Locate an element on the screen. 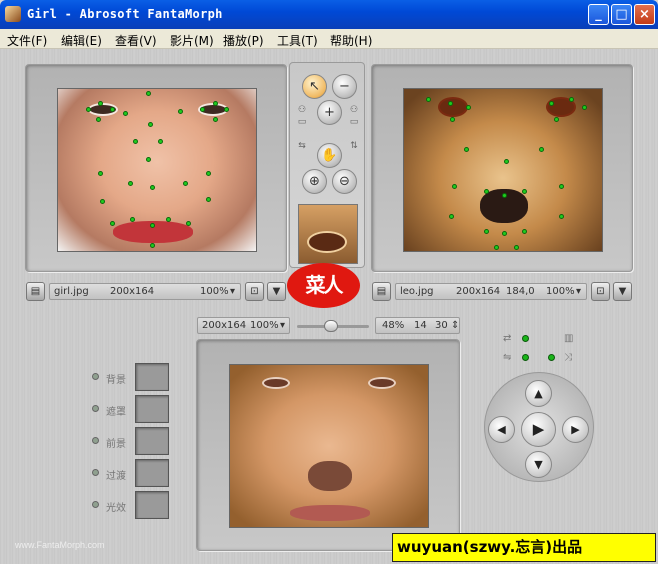 The image size is (658, 564). menu-file: 文件(F) is located at coordinates (27, 40).